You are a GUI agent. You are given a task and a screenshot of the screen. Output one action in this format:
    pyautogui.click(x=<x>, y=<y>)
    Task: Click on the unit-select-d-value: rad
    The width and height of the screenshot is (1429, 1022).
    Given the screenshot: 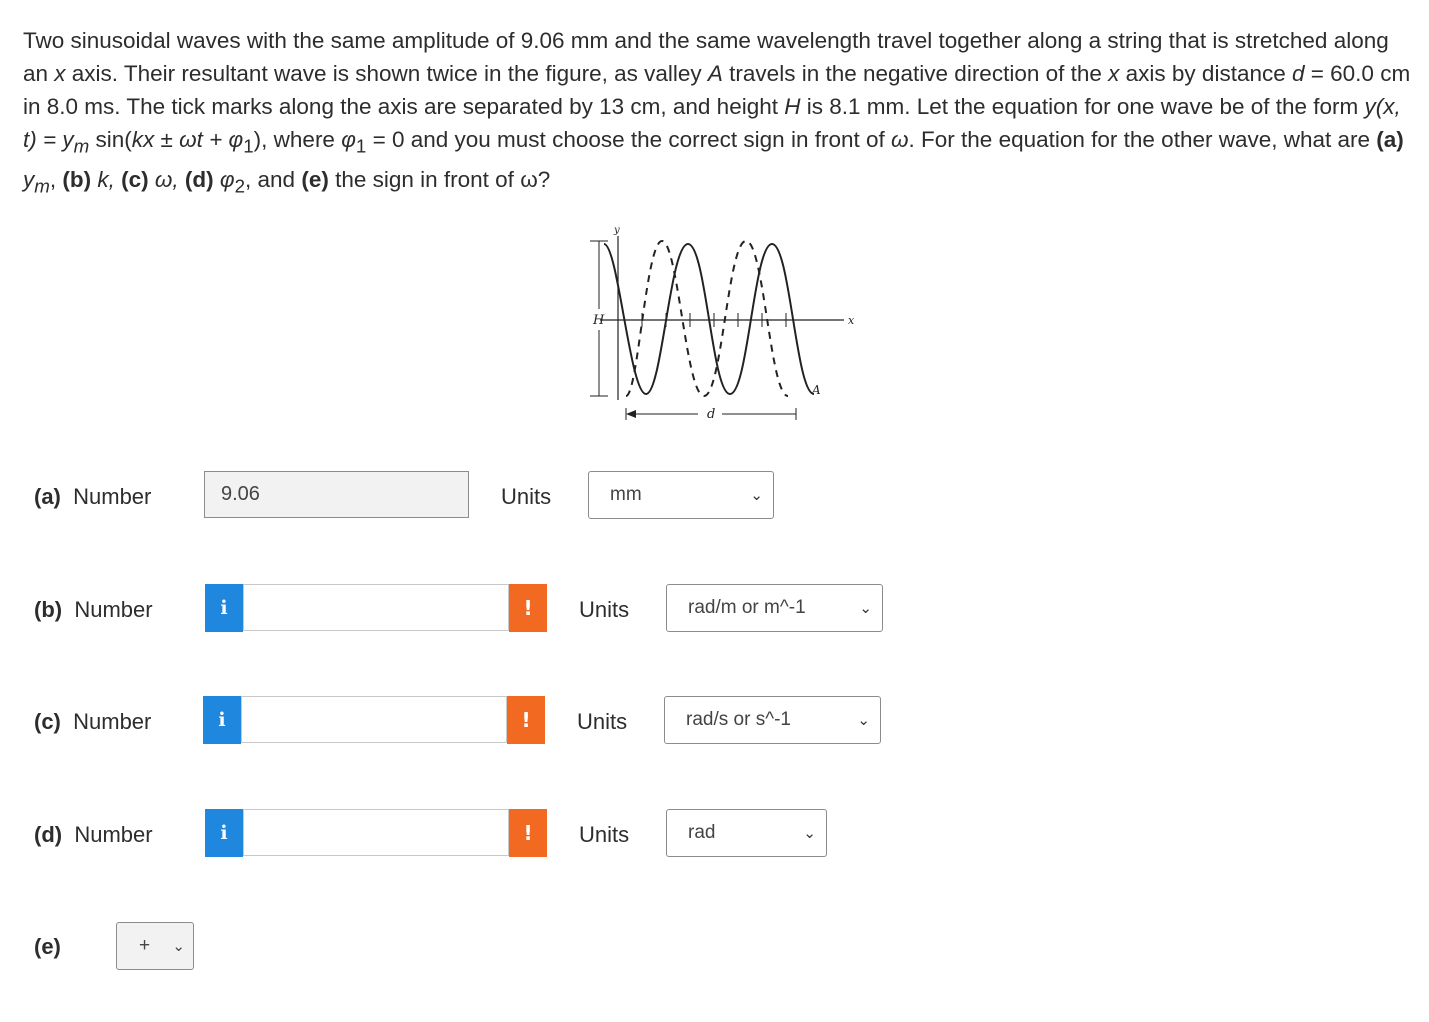 What is the action you would take?
    pyautogui.click(x=702, y=832)
    